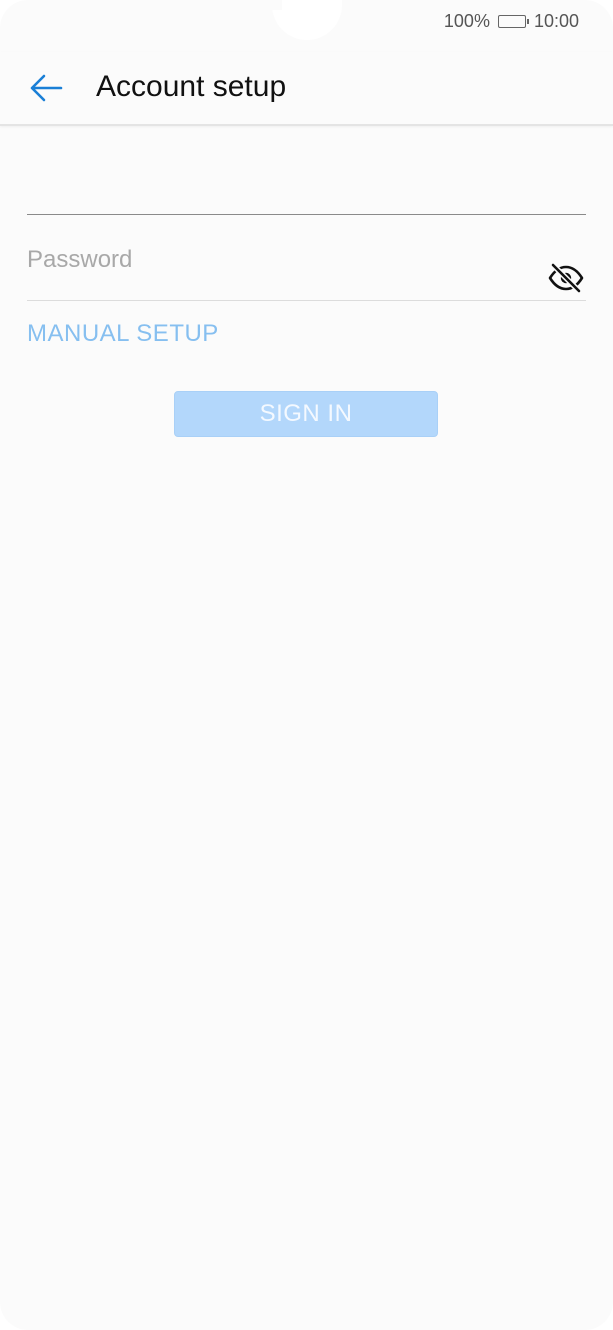  I want to click on status-indicators: 100% 10:00, so click(511, 21).